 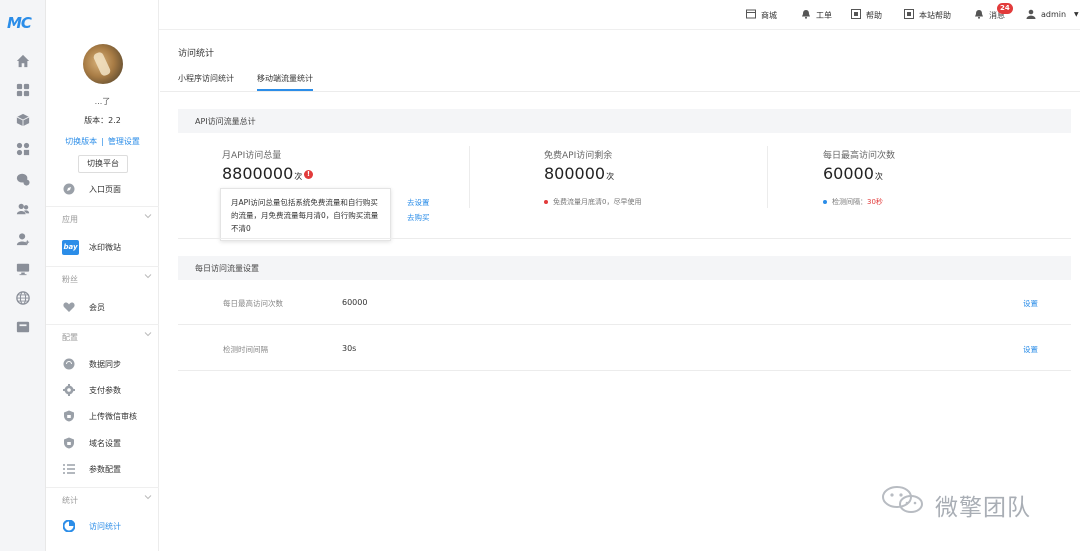 What do you see at coordinates (102, 470) in the screenshot?
I see `sidebar-item-params: 参数配置` at bounding box center [102, 470].